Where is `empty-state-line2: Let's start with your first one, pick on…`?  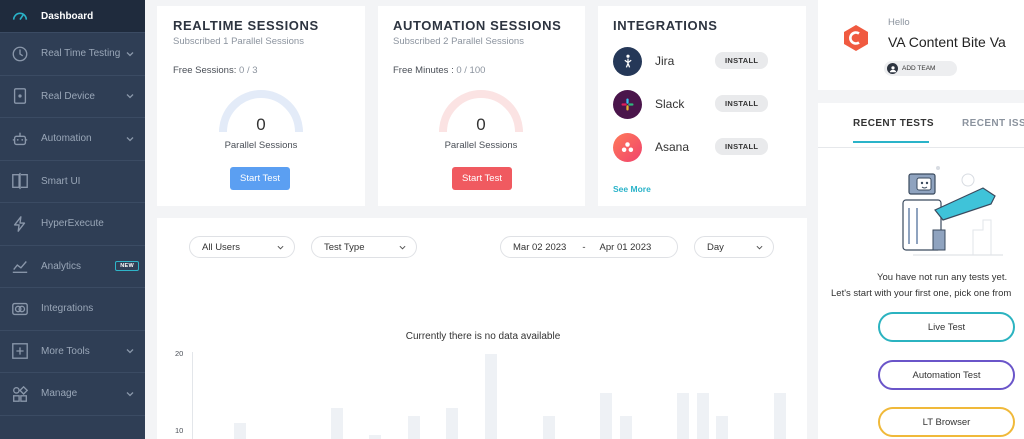 empty-state-line2: Let's start with your first one, pick on… is located at coordinates (921, 293).